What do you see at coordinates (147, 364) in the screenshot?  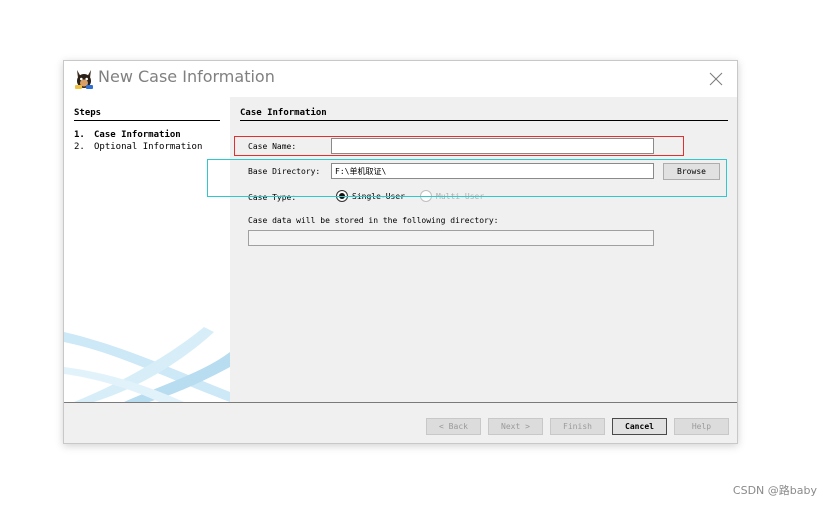 I see `decorative-swoosh` at bounding box center [147, 364].